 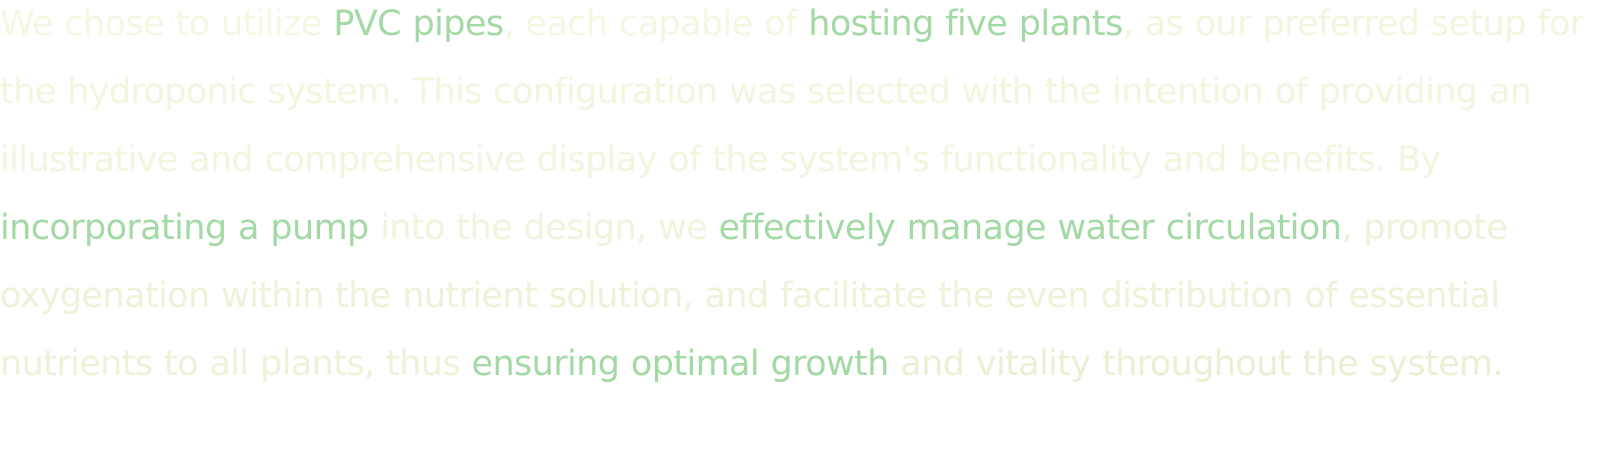 What do you see at coordinates (418, 24) in the screenshot?
I see `highlighted-phrase: PVC pipes` at bounding box center [418, 24].